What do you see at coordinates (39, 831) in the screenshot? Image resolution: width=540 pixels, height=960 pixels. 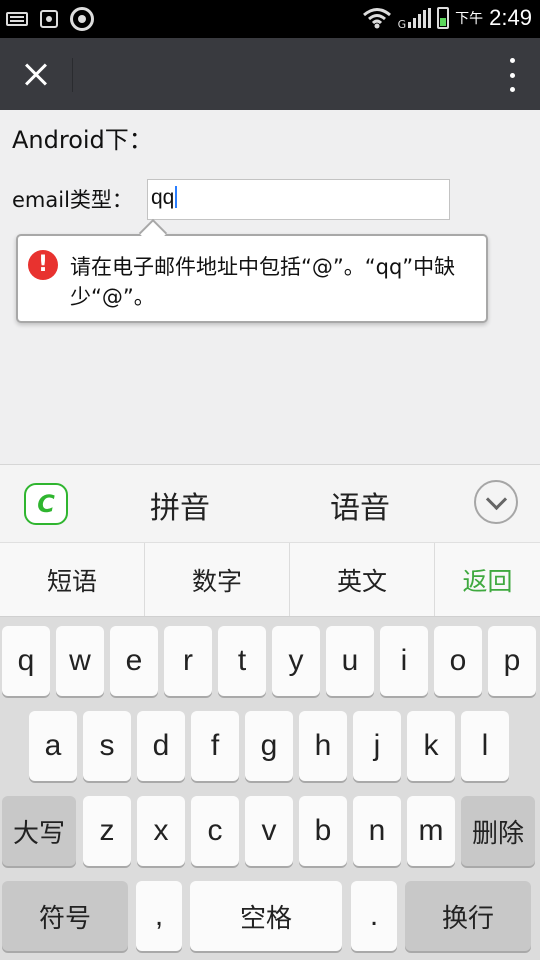 I see `caps-button: 大写` at bounding box center [39, 831].